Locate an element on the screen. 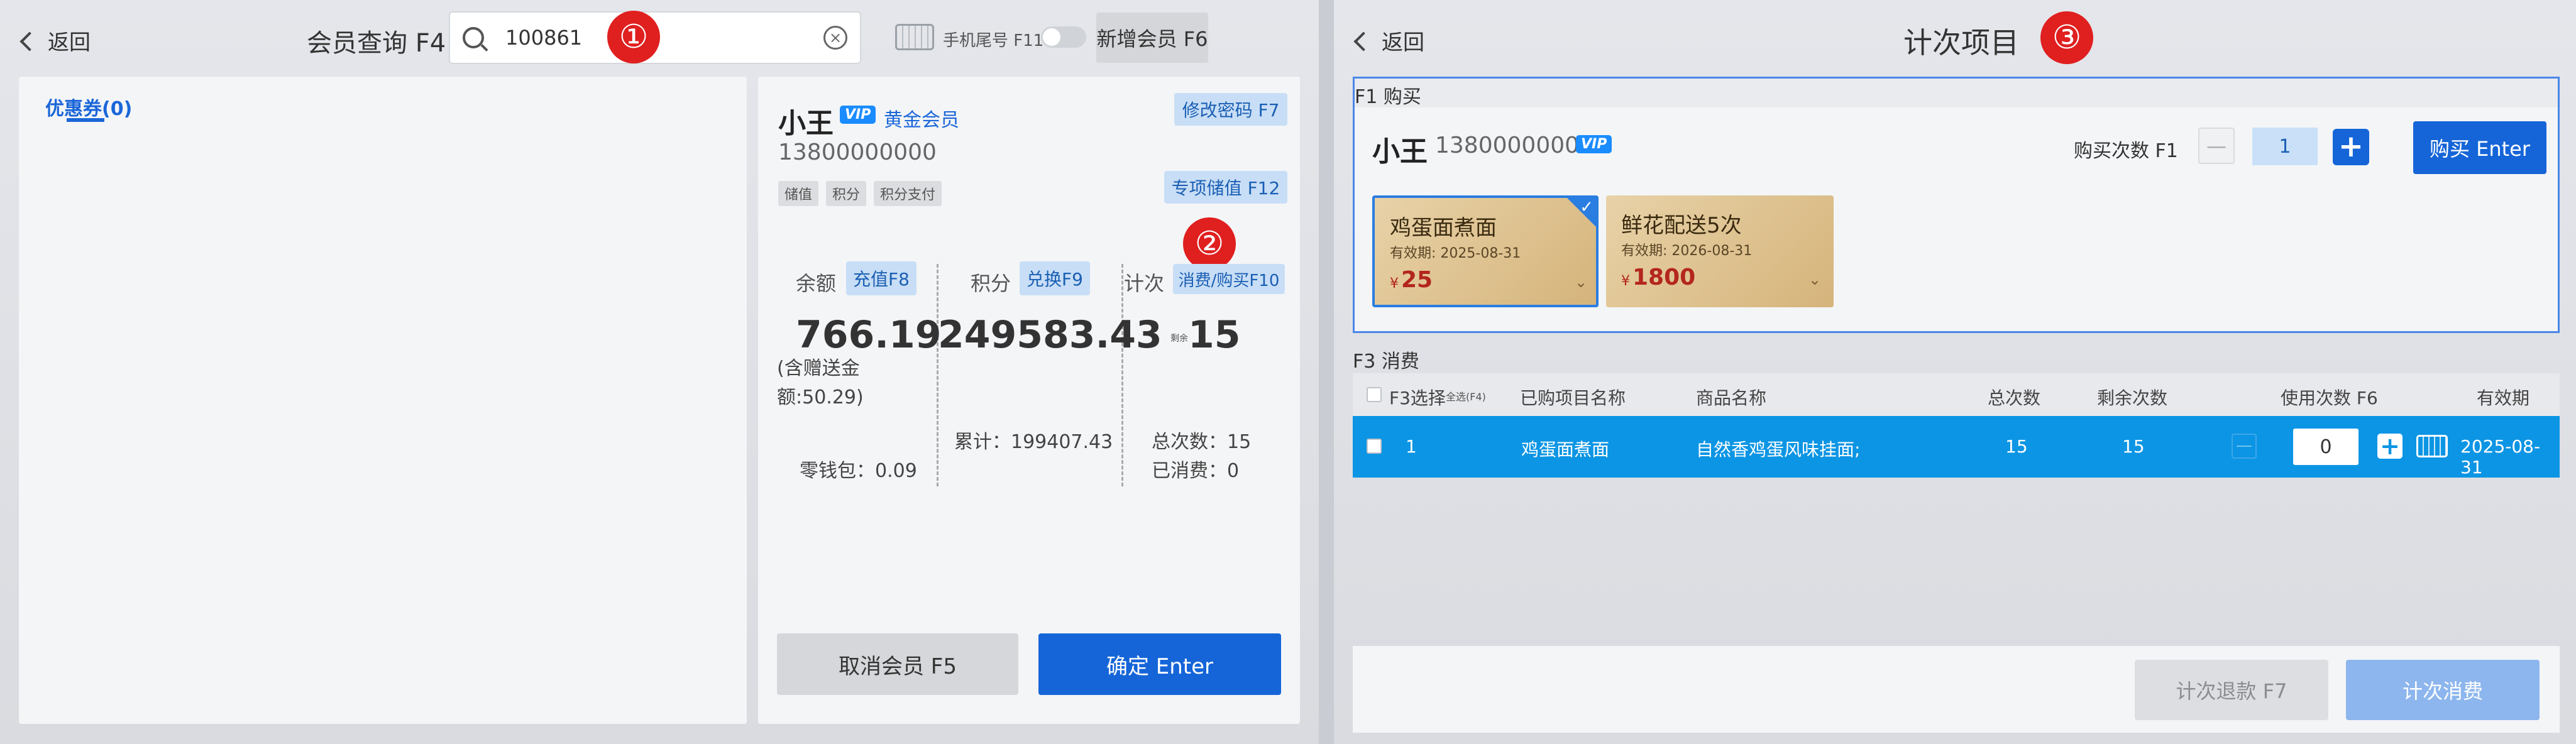  points-accumulated: 累计：199407.43 is located at coordinates (1034, 442).